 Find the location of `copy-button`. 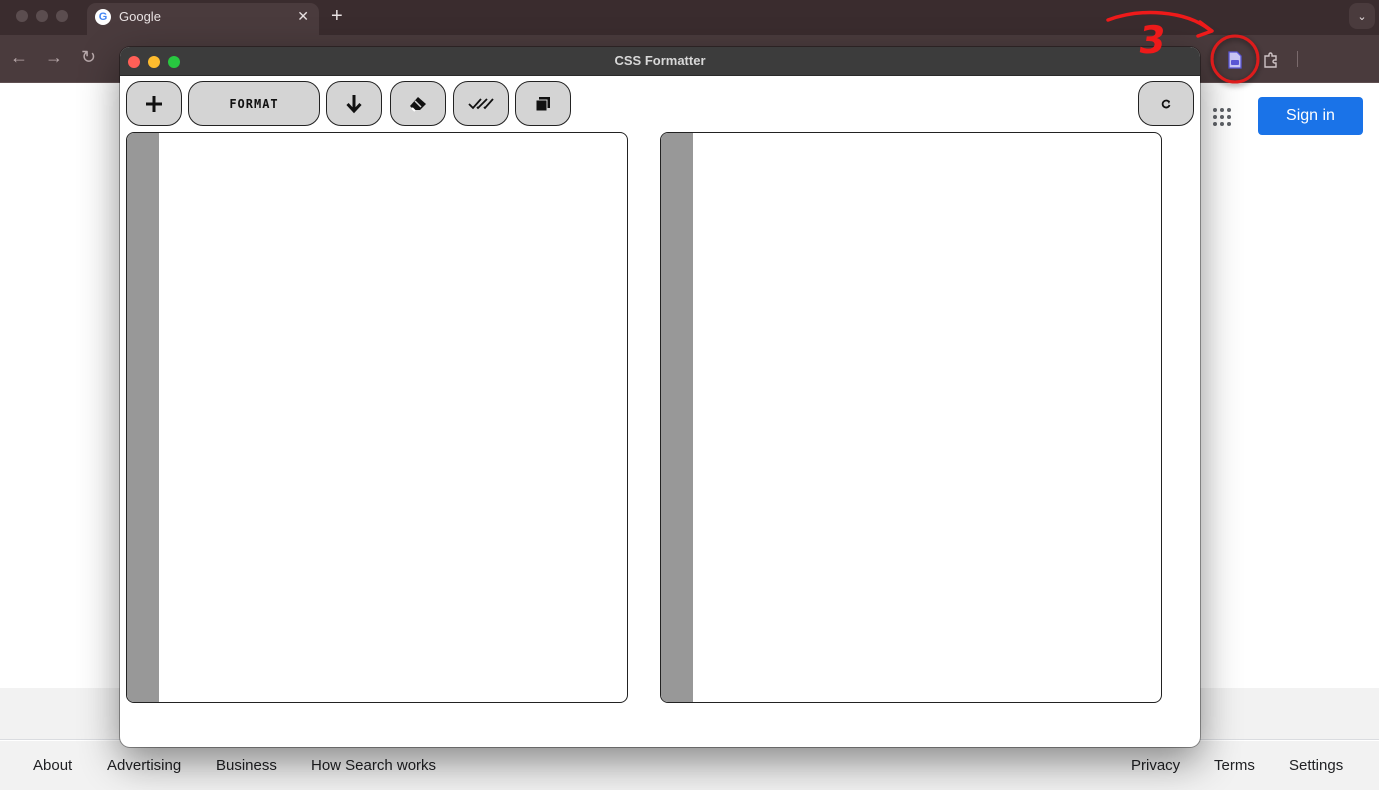

copy-button is located at coordinates (543, 103).